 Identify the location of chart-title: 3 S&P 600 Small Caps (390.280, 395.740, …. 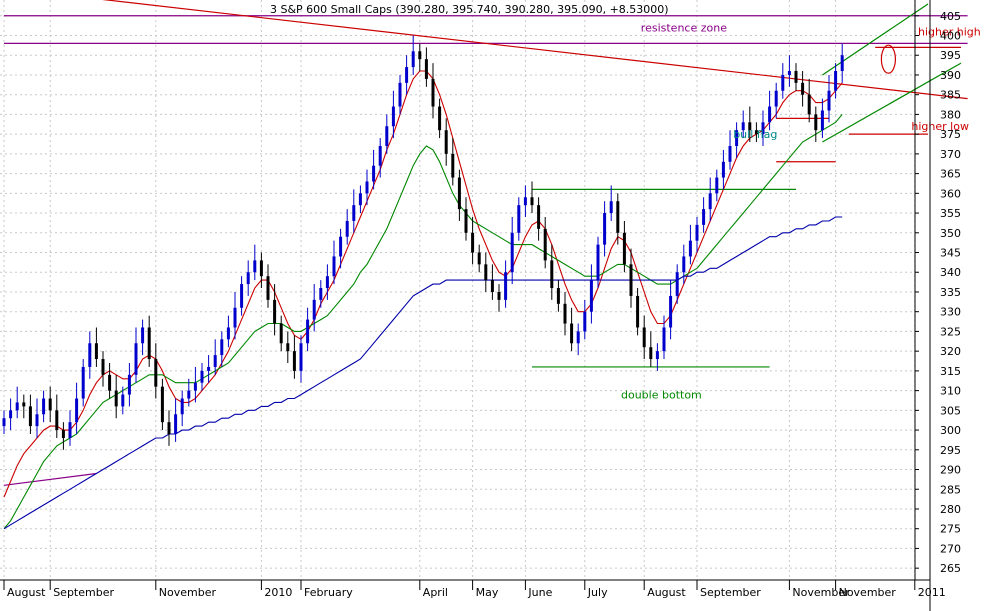
(469, 9).